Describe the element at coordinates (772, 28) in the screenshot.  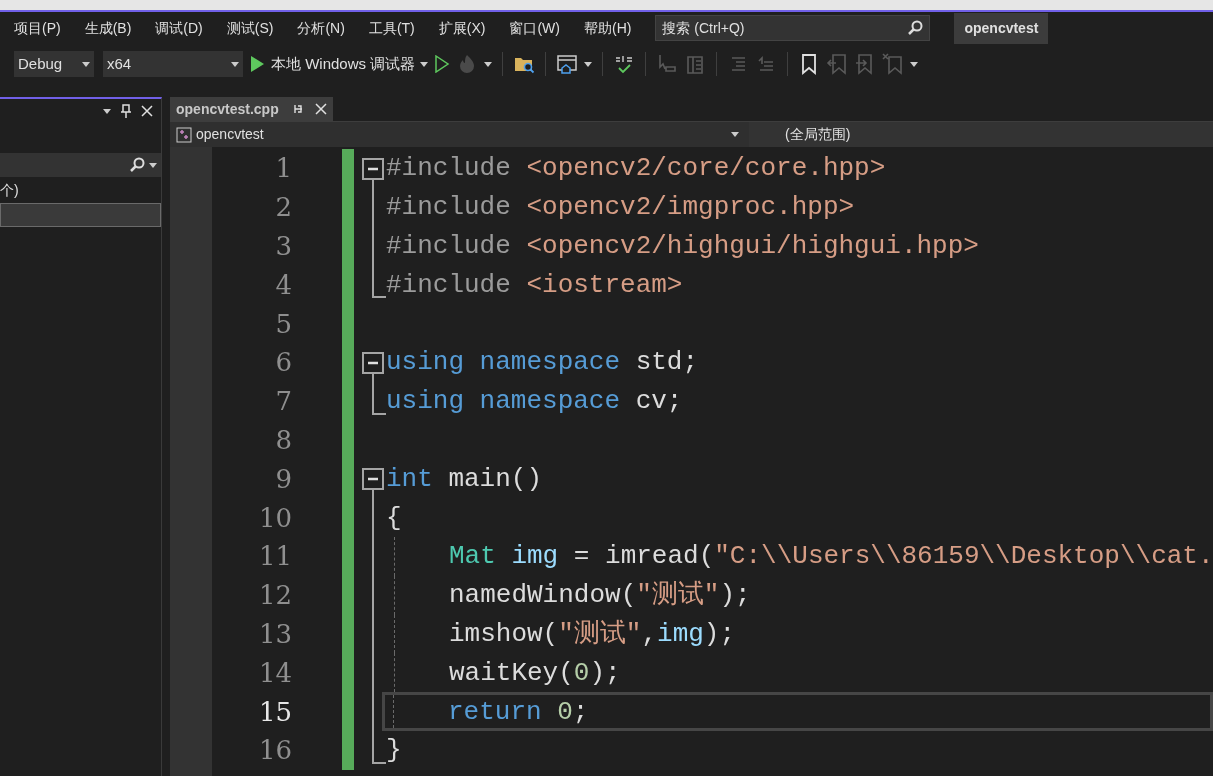
I see `search-input: 搜索 (Ctrl+Q)` at that location.